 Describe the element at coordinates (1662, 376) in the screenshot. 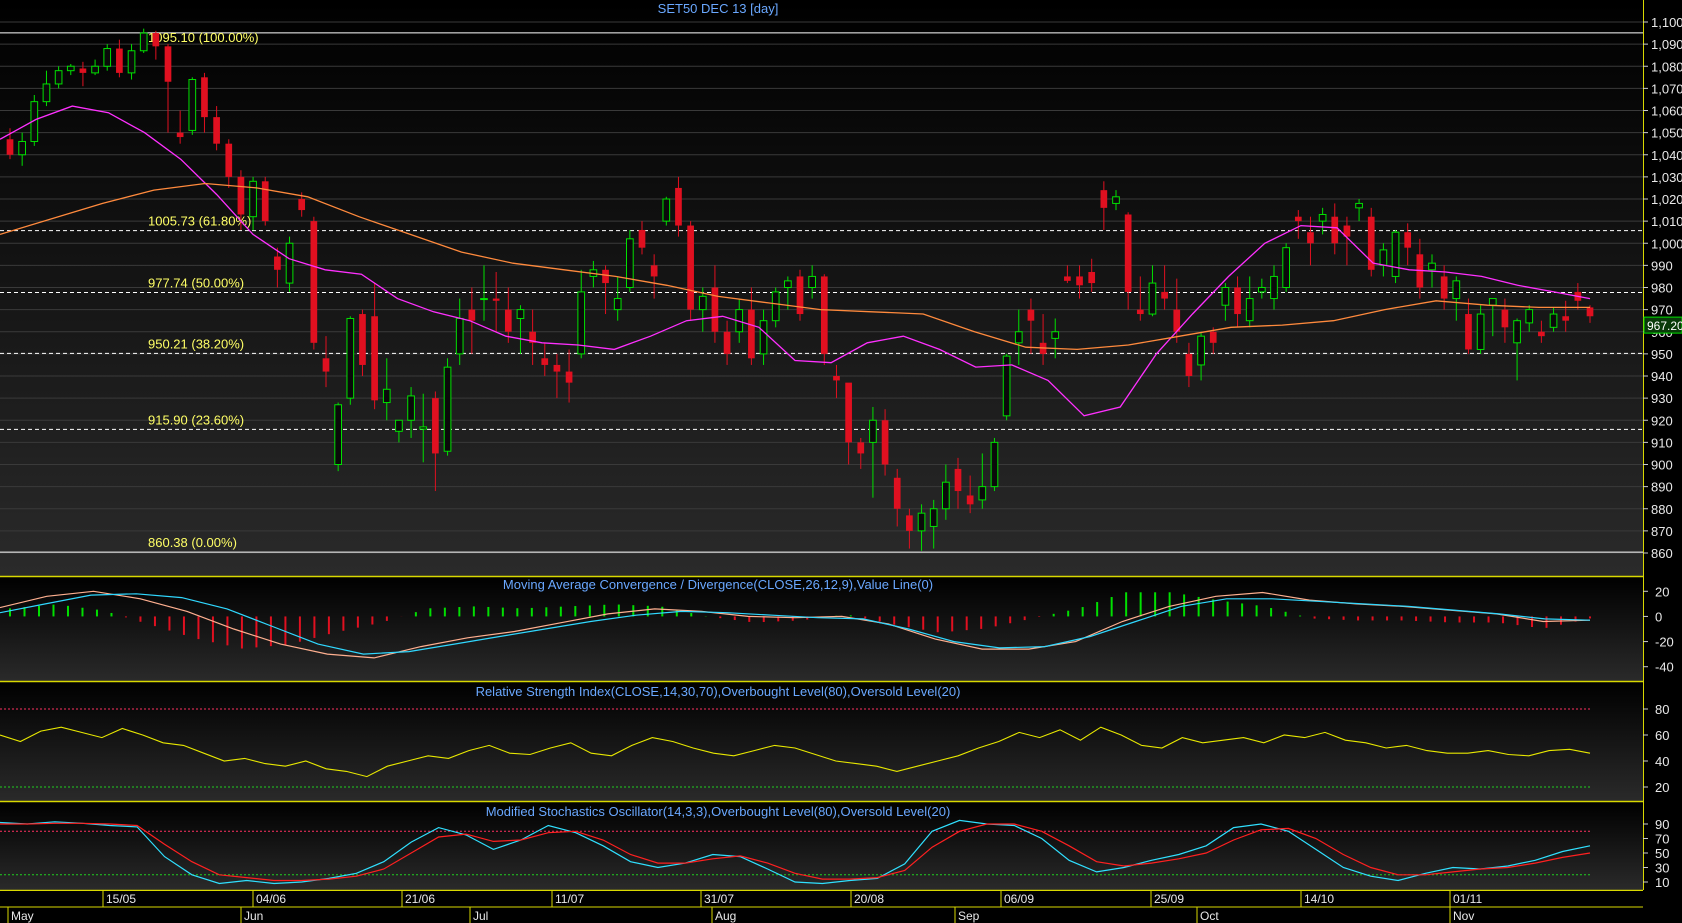

I see `price-tick-label: 940` at that location.